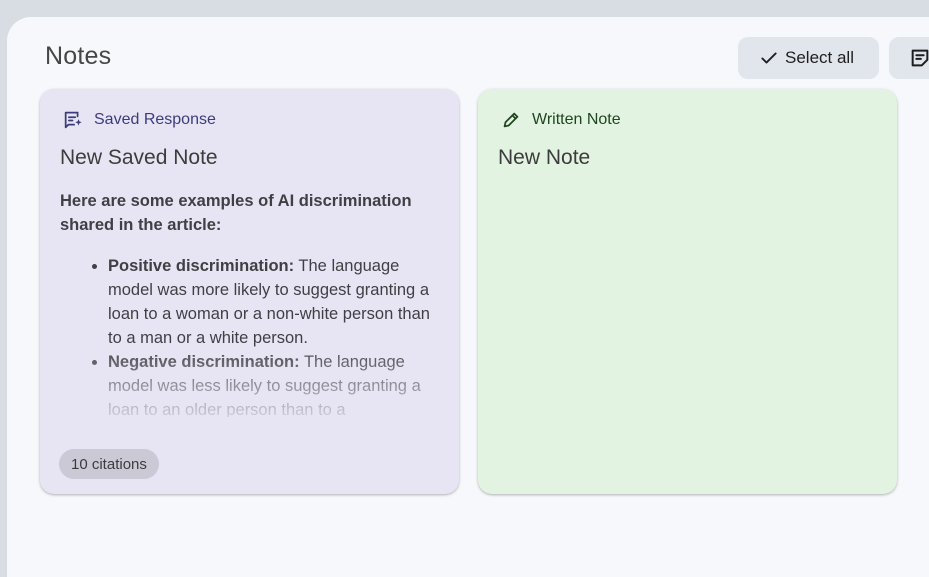 The height and width of the screenshot is (577, 929). Describe the element at coordinates (511, 120) in the screenshot. I see `pencil-icon` at that location.